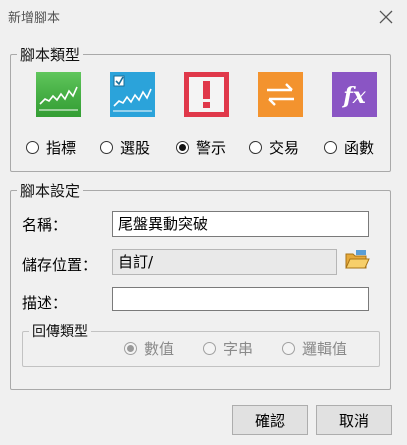 The width and height of the screenshot is (407, 445). I want to click on description-label: 描述：, so click(45, 303).